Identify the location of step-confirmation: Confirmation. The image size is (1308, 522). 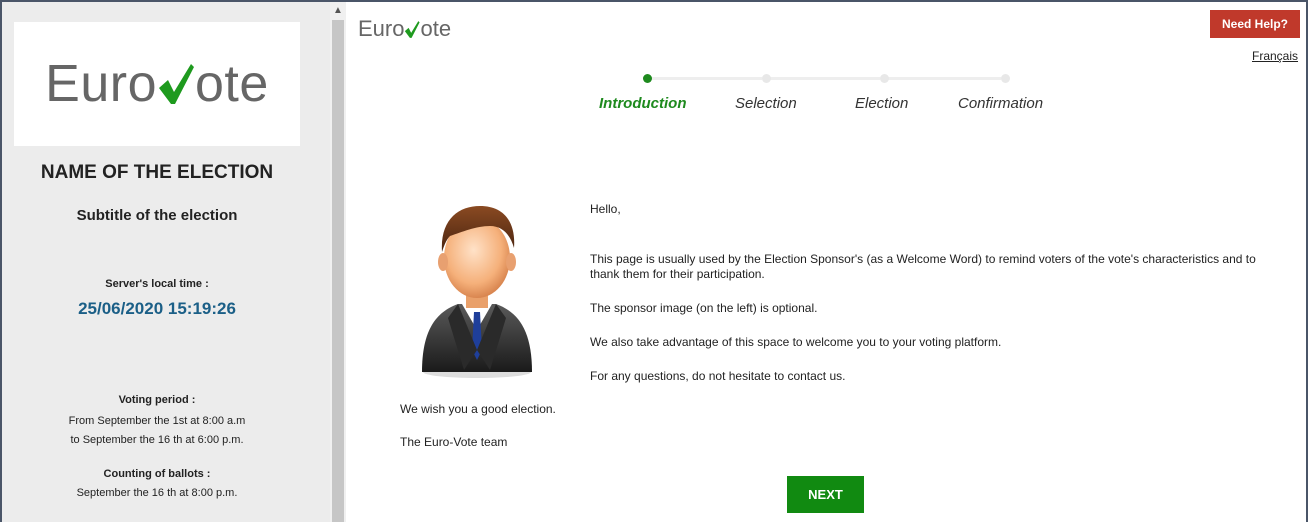
(1001, 103).